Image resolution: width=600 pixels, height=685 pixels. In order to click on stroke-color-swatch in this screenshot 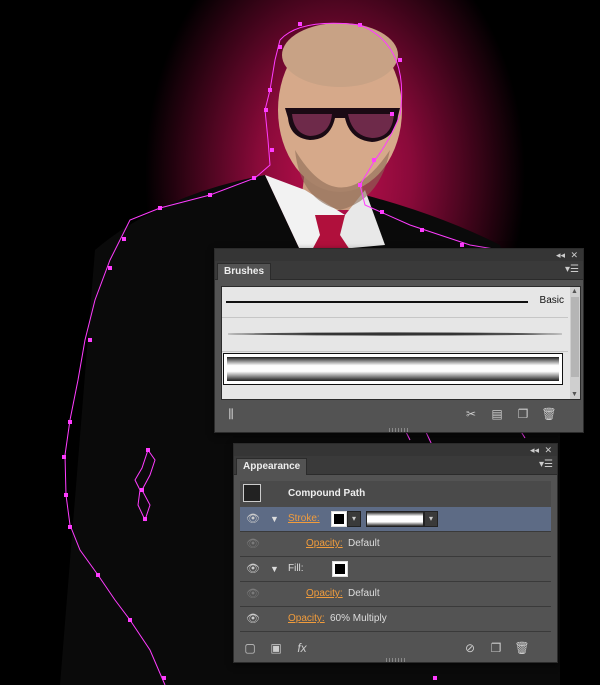, I will do `click(339, 519)`.